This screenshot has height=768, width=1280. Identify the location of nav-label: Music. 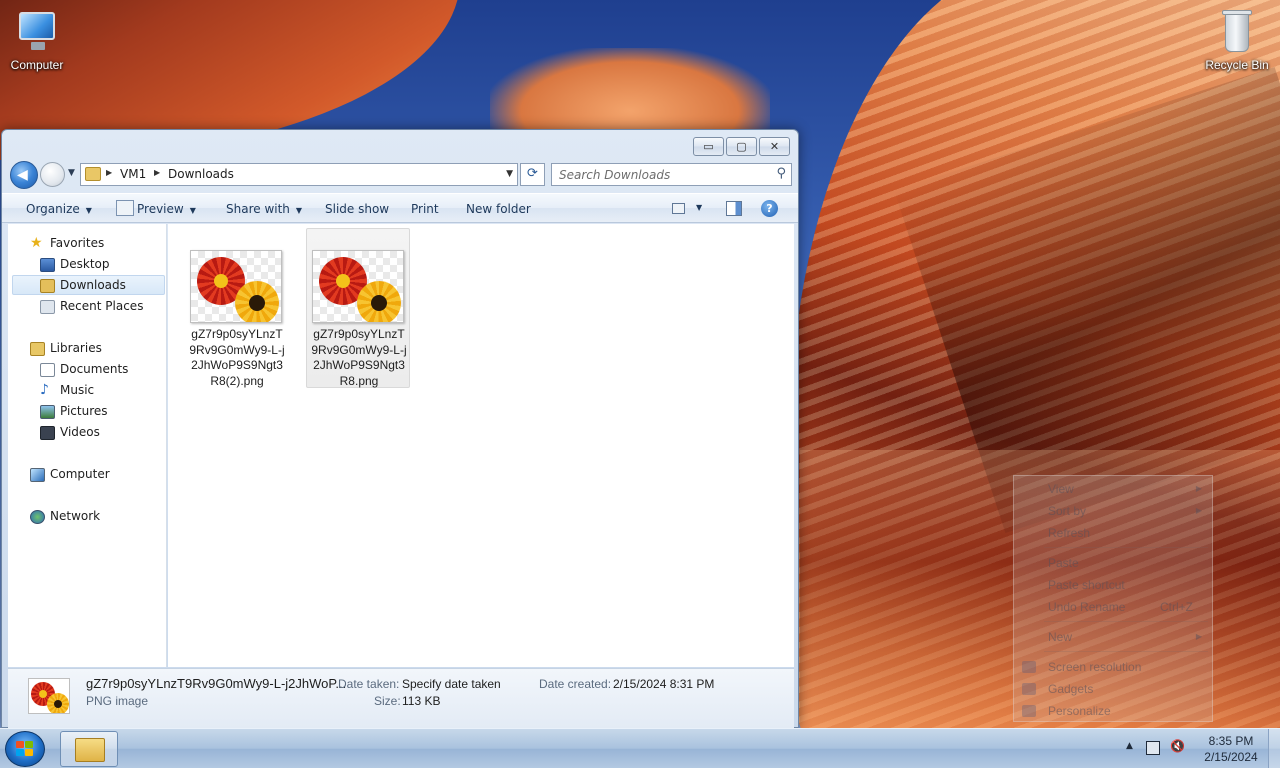
(77, 390).